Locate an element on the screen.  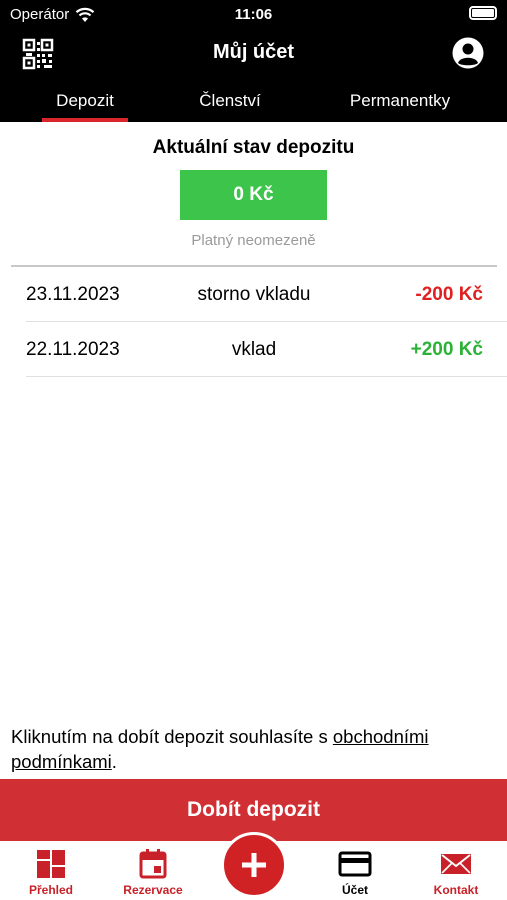
deposit-validity: Platný neomezeně is located at coordinates (253, 240).